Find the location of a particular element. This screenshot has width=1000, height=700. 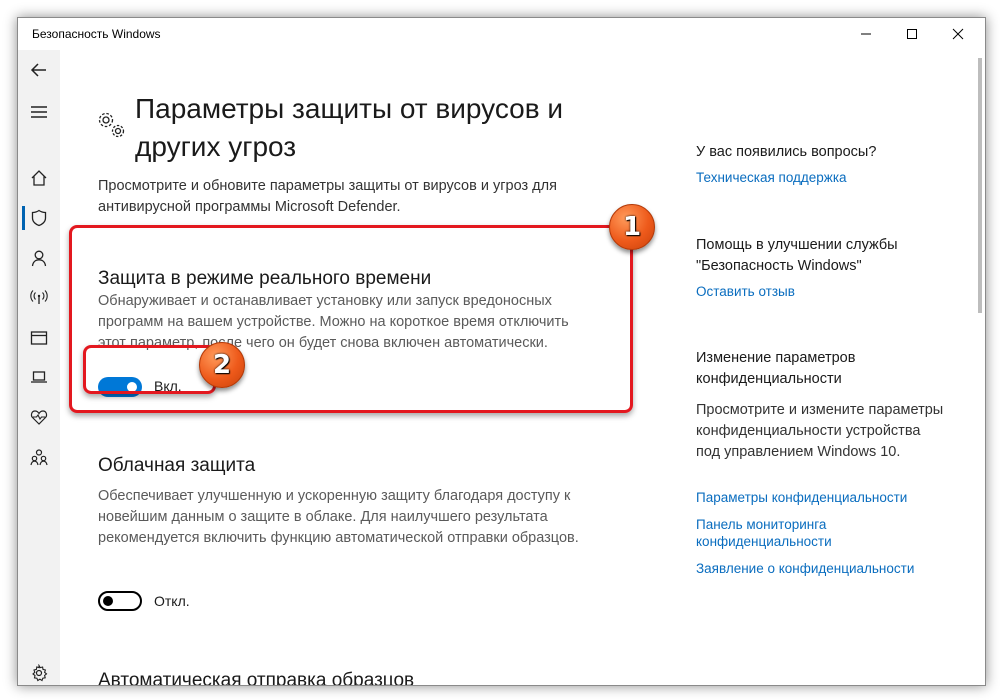

title-bar: Безопасность Windows is located at coordinates (501, 34).